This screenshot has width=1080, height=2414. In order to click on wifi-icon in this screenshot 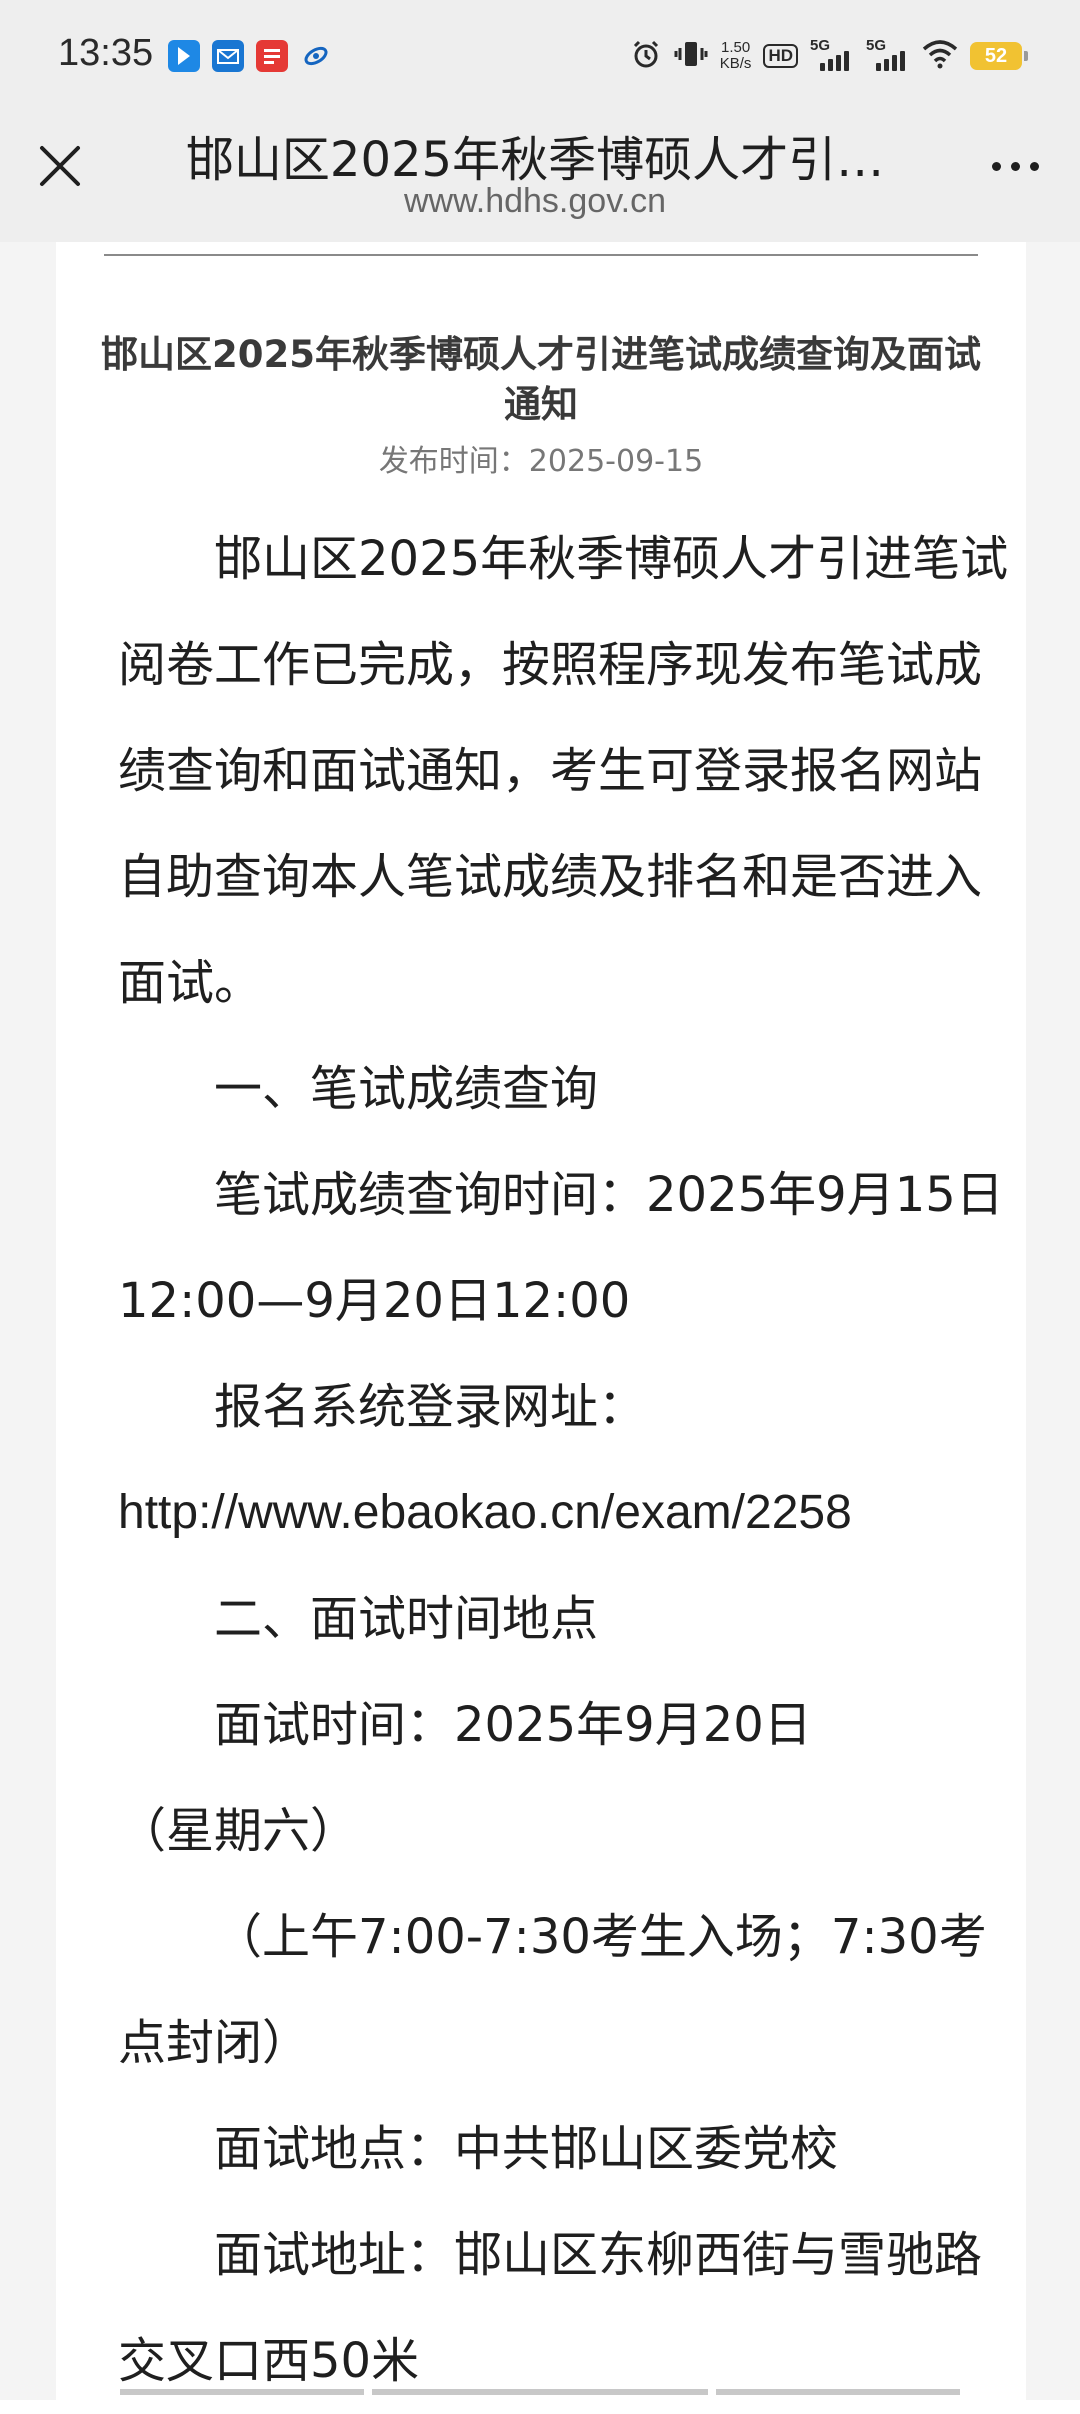, I will do `click(940, 56)`.